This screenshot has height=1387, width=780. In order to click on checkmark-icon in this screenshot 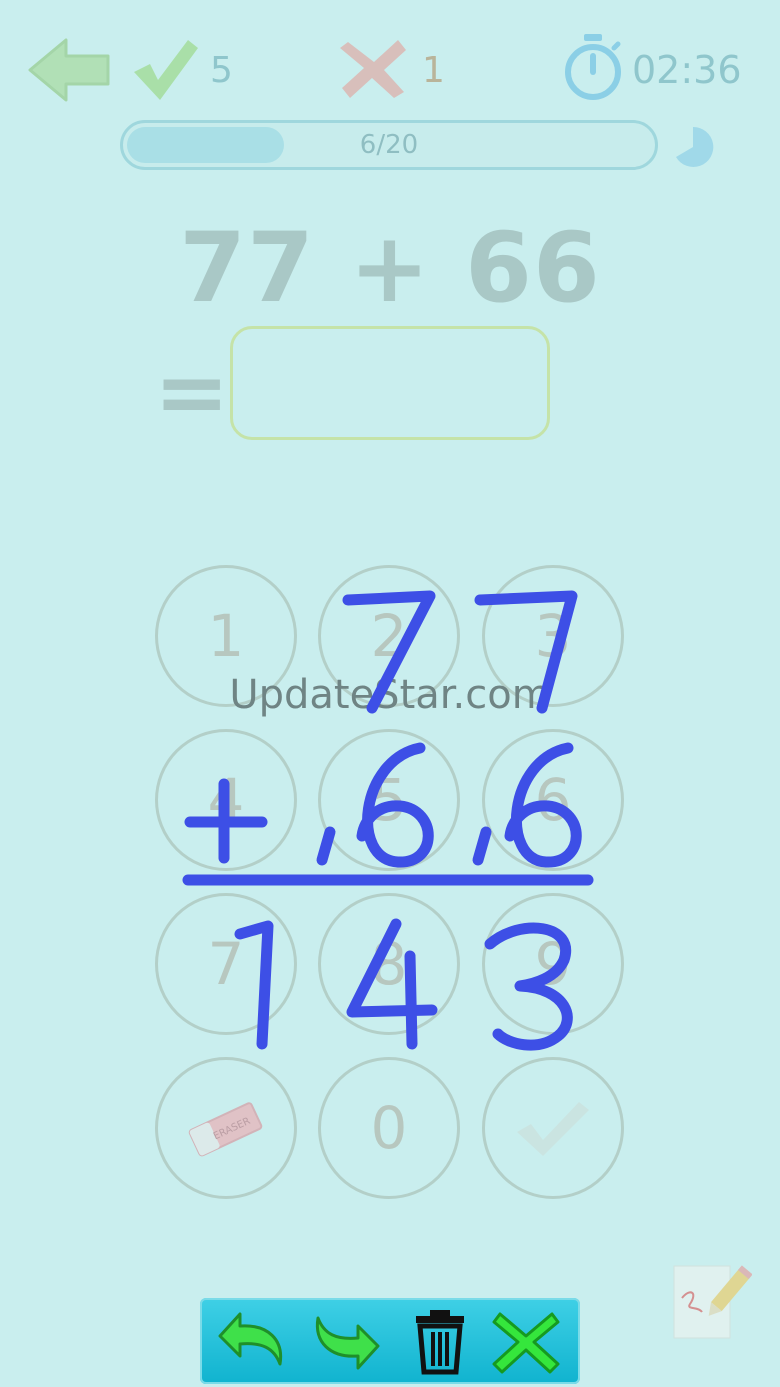, I will do `click(553, 1129)`.